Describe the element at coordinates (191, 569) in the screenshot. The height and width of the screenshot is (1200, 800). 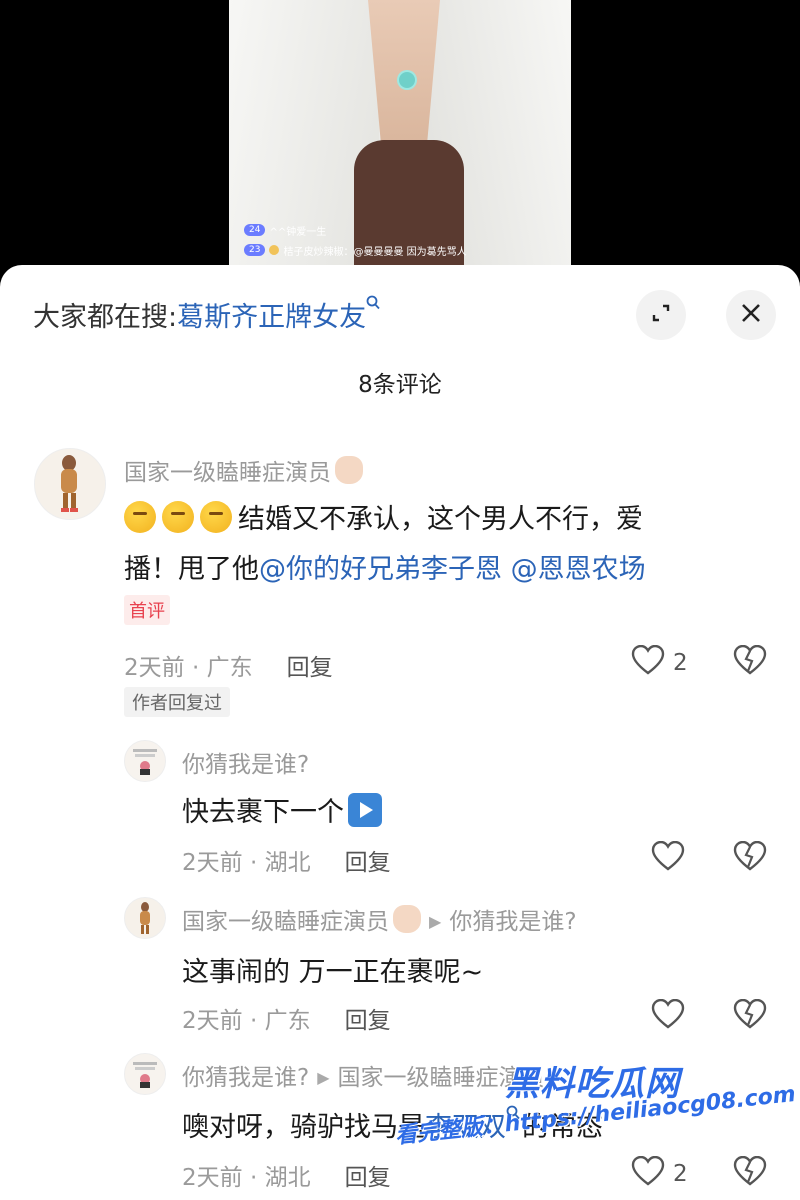
I see `comment-text-line2: 播！甩了他` at that location.